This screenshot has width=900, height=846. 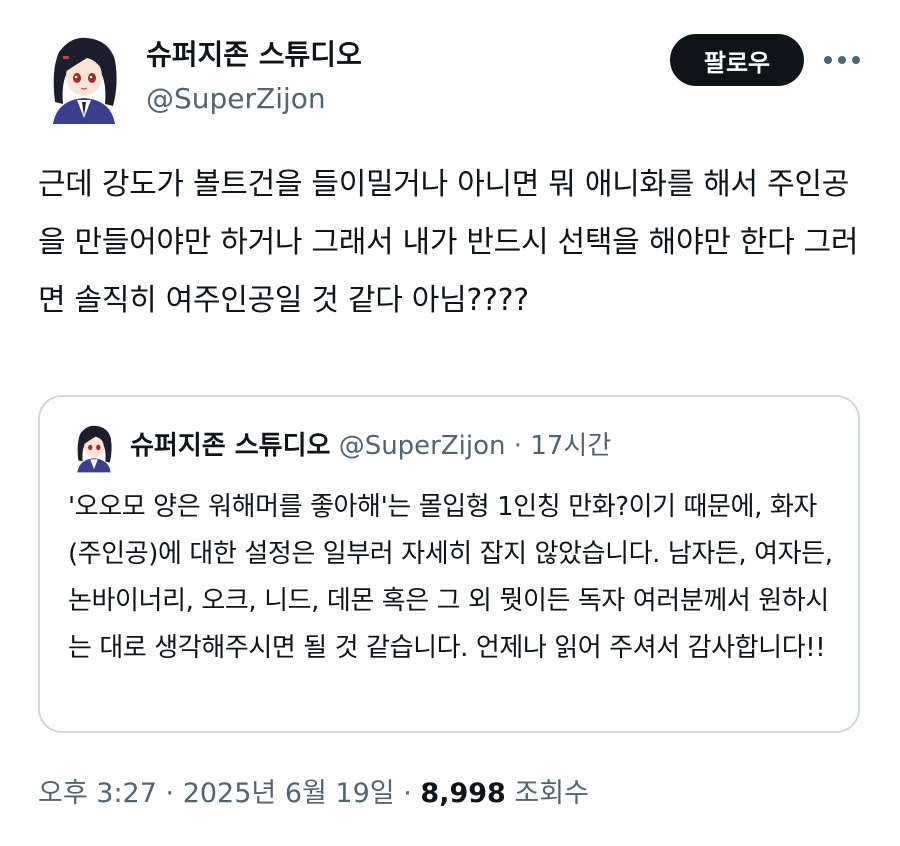 I want to click on more-options-button, so click(x=842, y=60).